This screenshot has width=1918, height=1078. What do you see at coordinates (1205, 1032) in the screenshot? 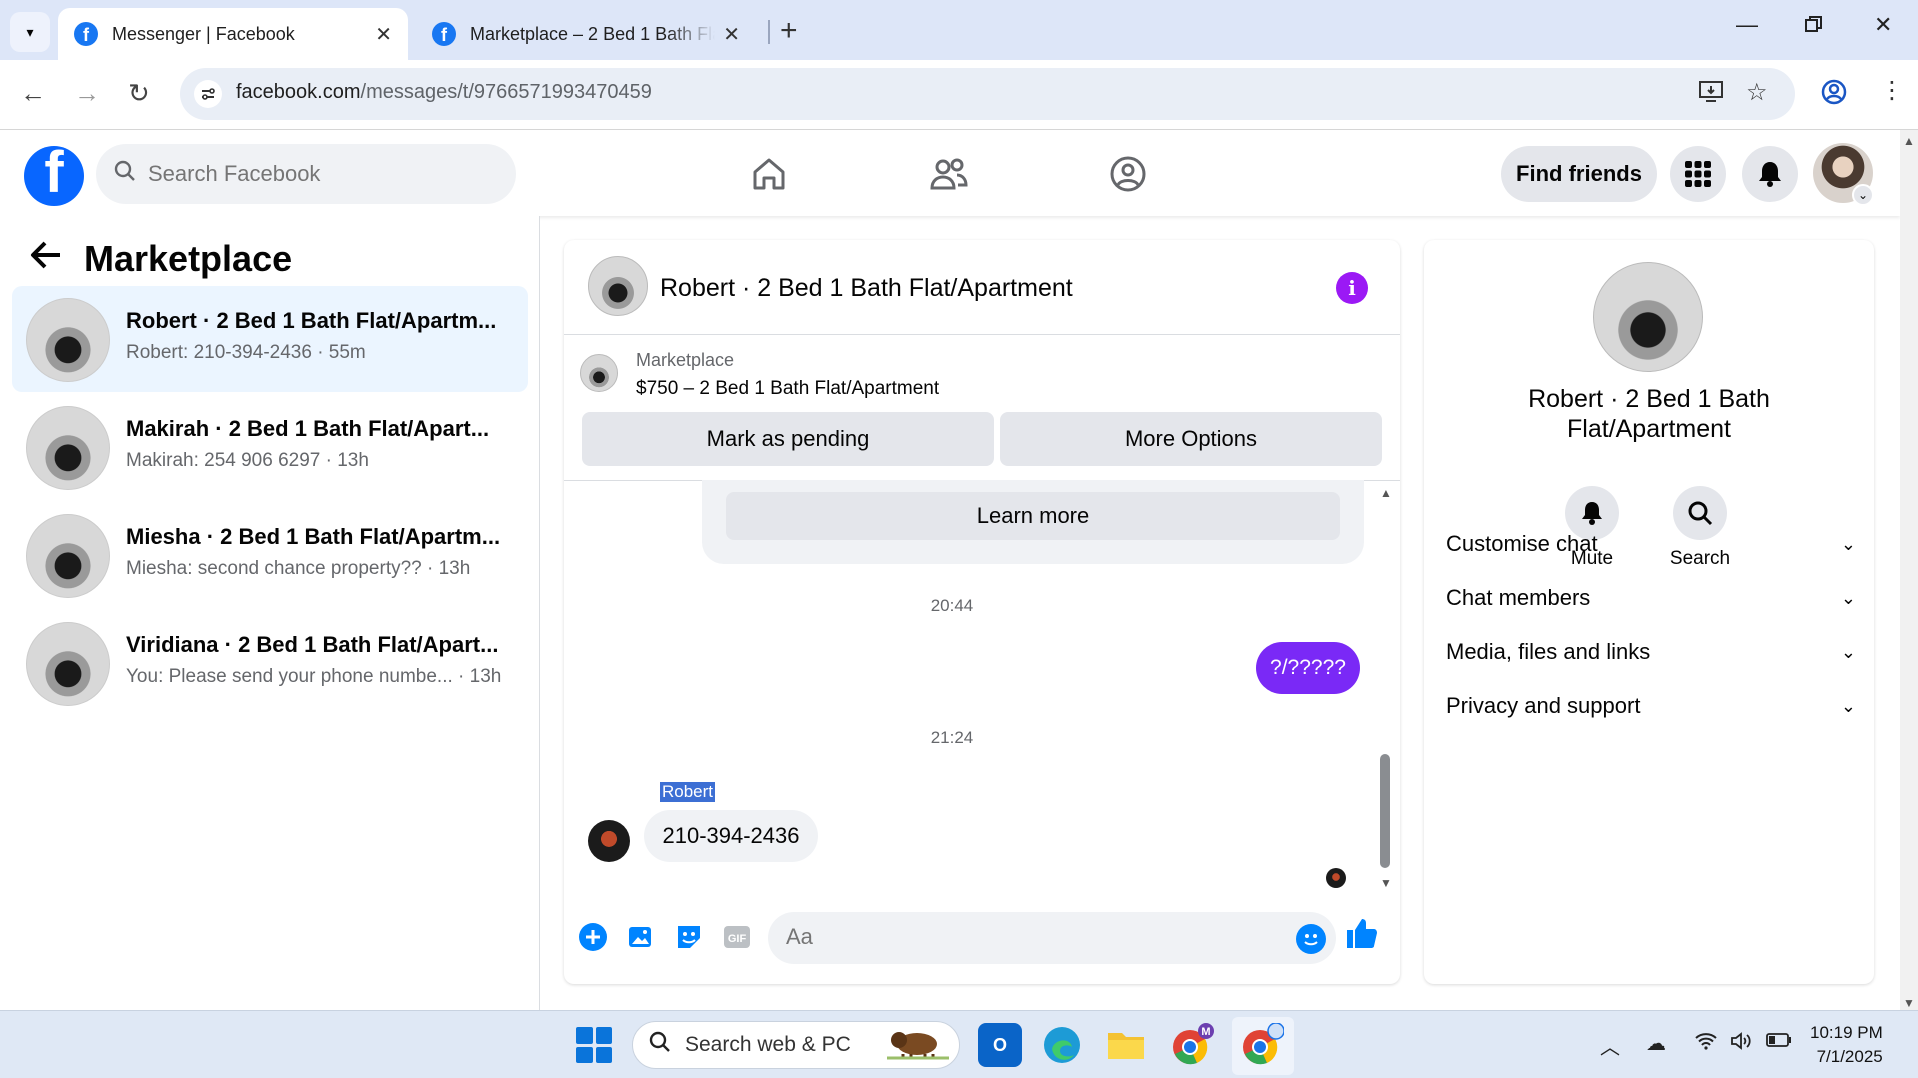
I see `svg-text: M` at bounding box center [1205, 1032].